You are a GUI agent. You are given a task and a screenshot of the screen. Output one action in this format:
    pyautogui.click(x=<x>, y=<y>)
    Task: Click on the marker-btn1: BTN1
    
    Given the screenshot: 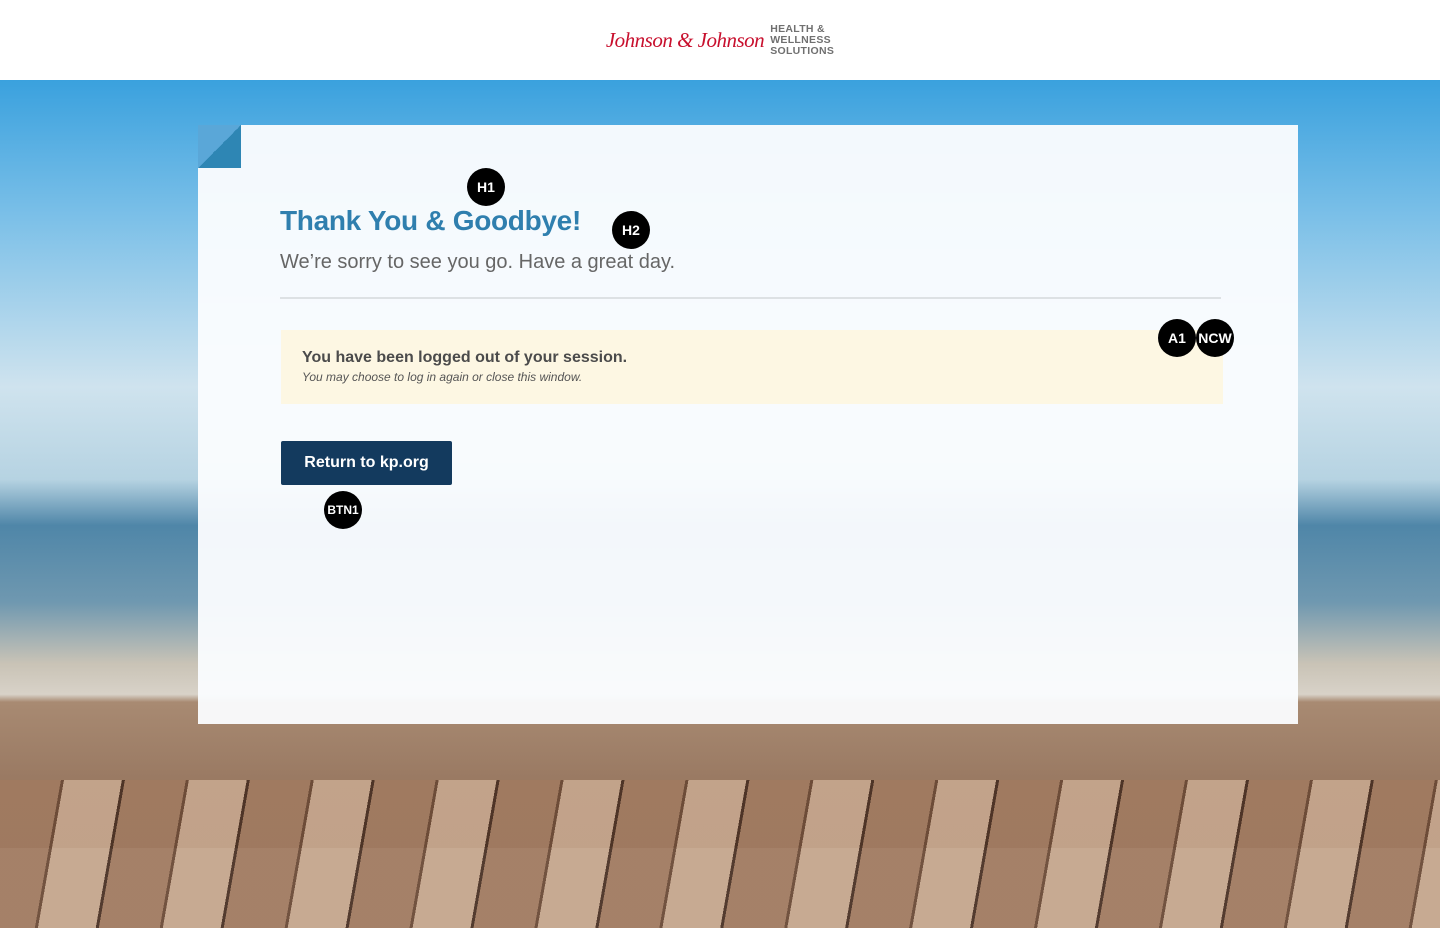 What is the action you would take?
    pyautogui.click(x=343, y=510)
    